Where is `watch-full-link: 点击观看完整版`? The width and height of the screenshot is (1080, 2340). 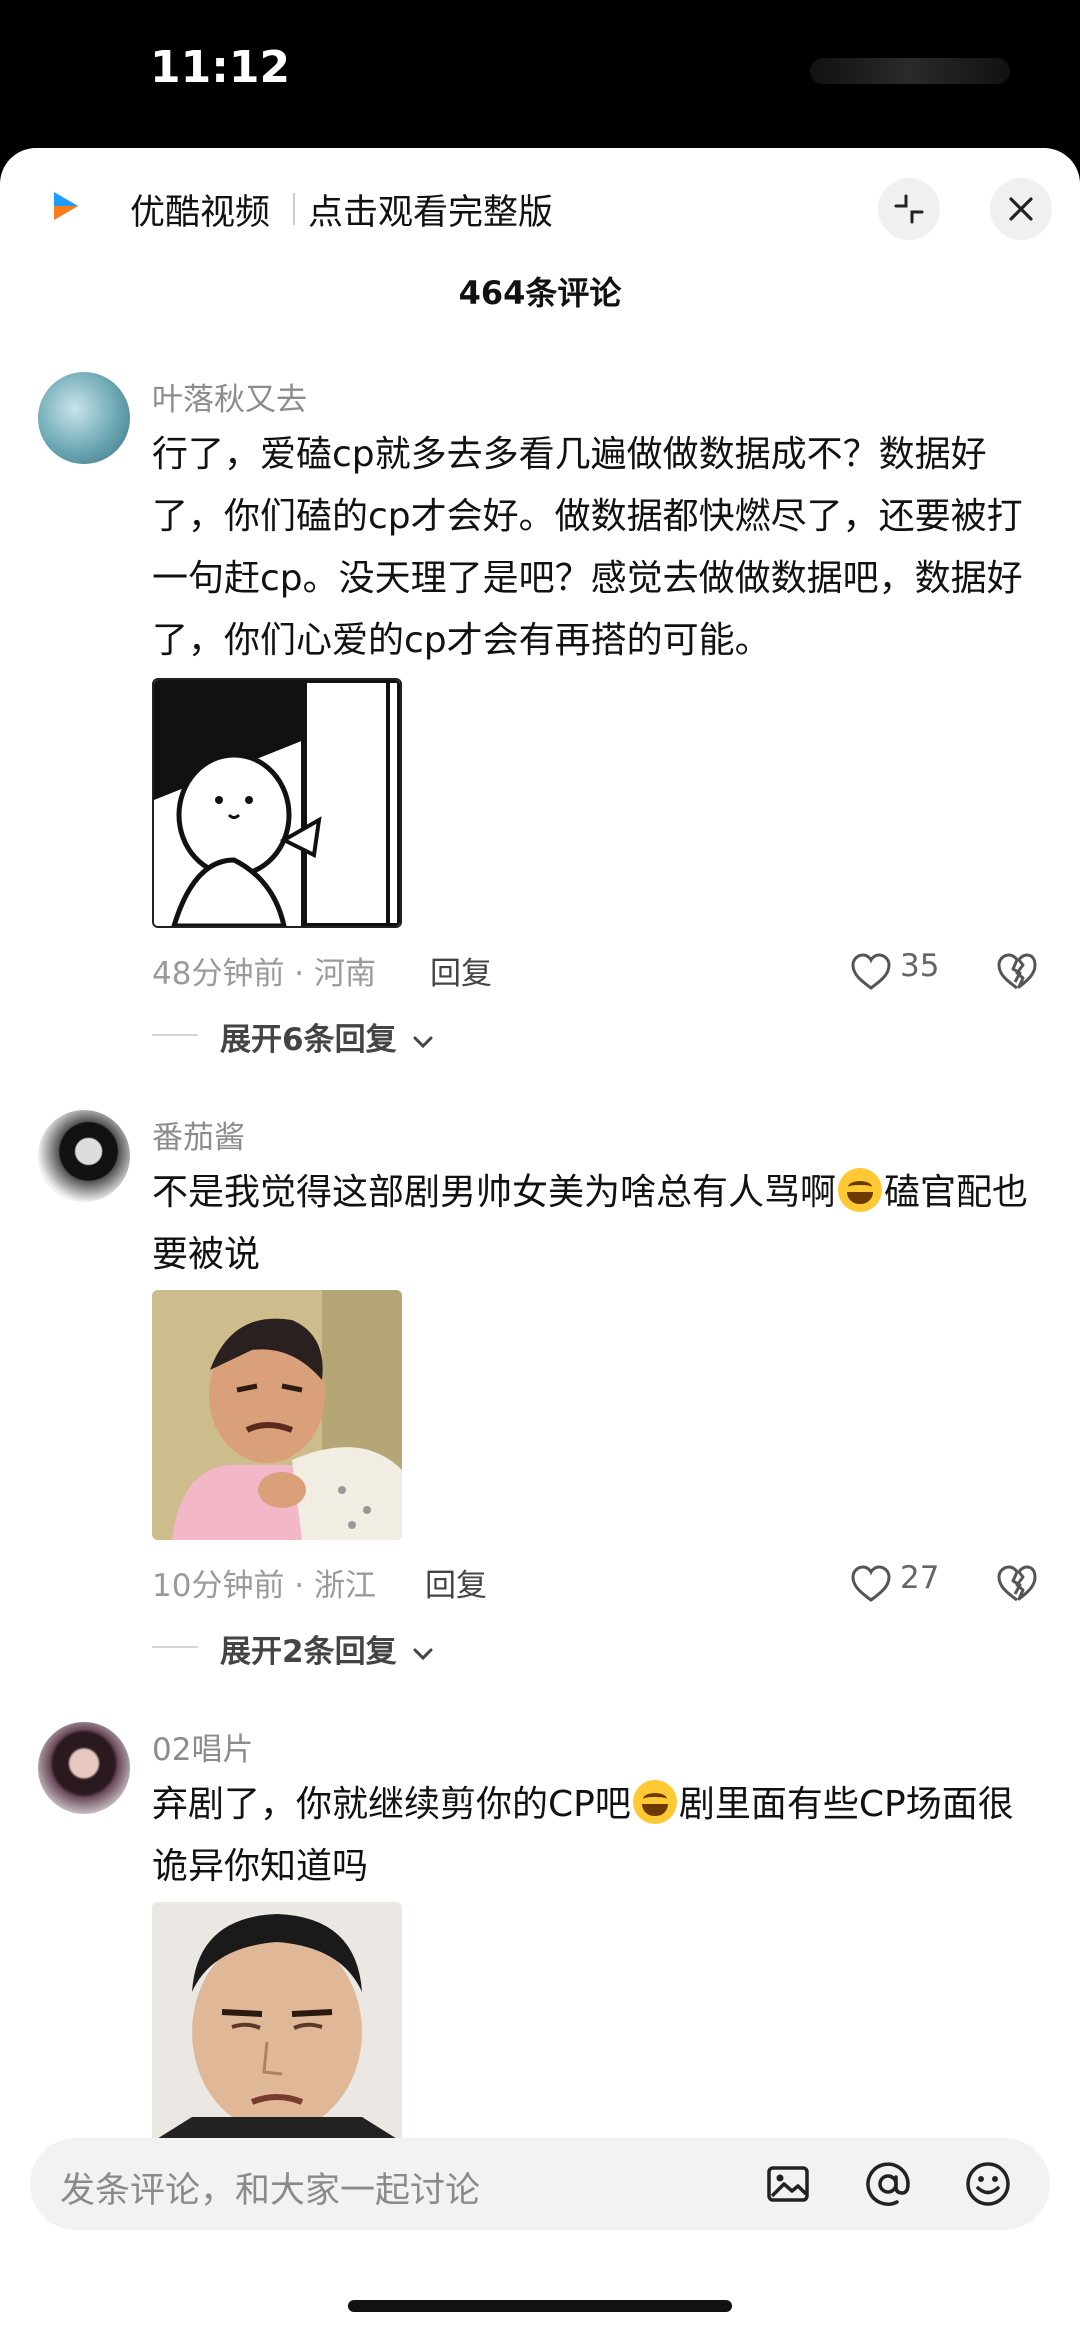 watch-full-link: 点击观看完整版 is located at coordinates (430, 209).